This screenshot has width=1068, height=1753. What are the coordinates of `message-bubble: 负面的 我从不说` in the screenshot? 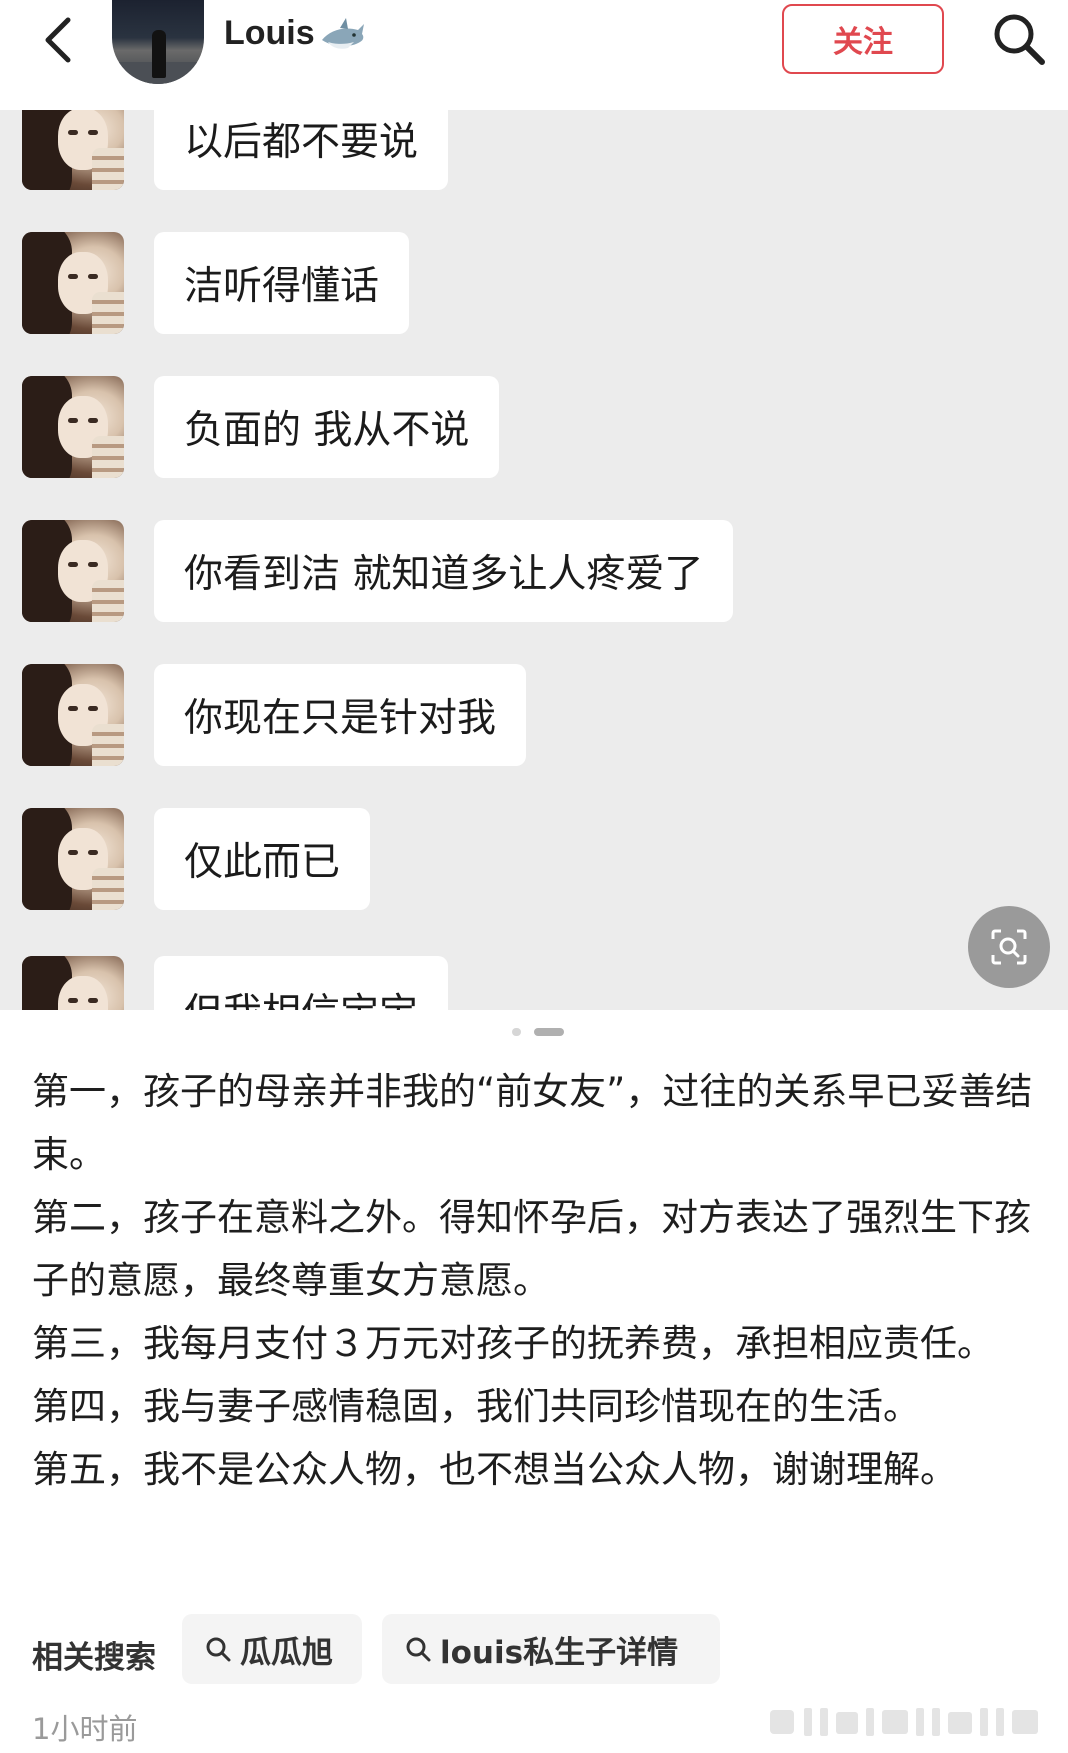 It's located at (327, 427).